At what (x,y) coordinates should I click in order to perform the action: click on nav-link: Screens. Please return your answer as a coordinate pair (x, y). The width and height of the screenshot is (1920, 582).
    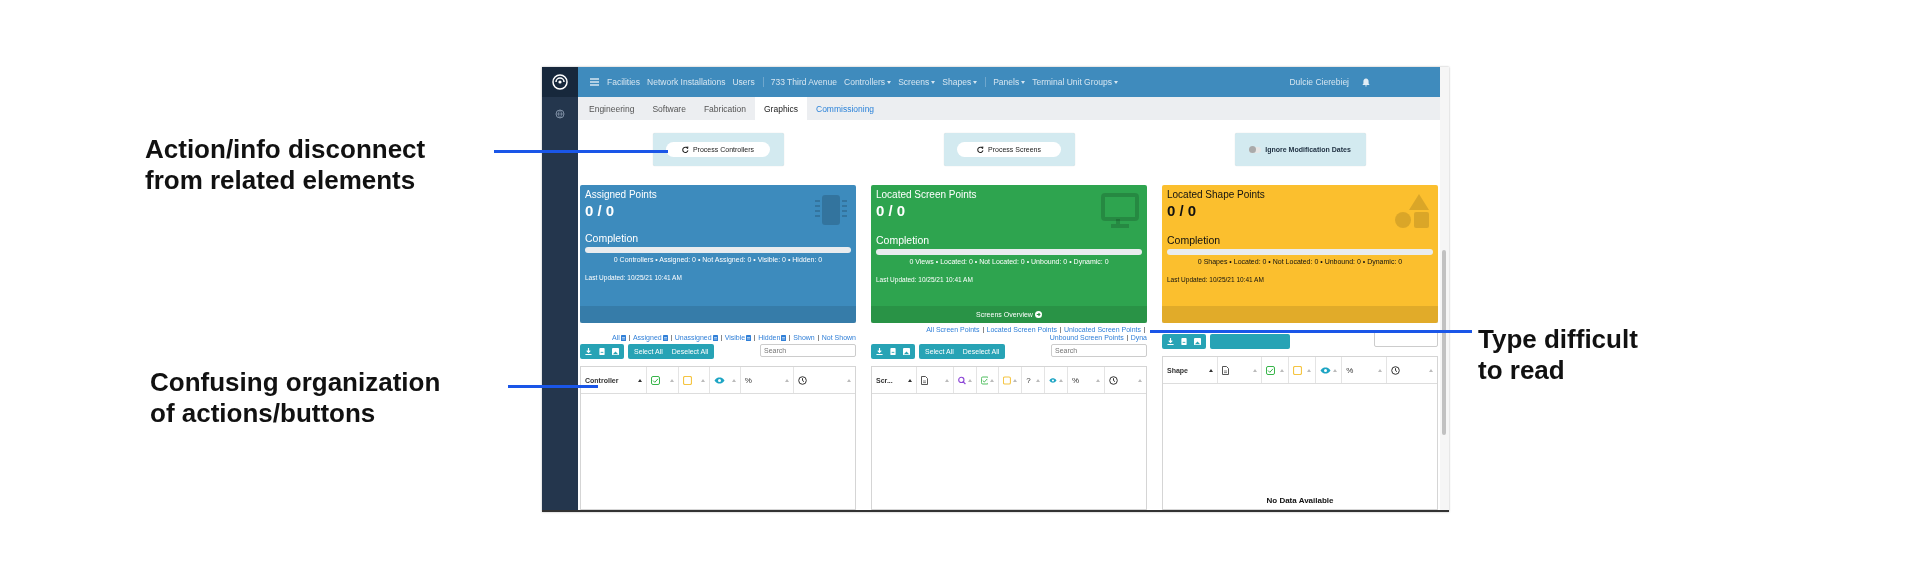
    Looking at the image, I should click on (917, 82).